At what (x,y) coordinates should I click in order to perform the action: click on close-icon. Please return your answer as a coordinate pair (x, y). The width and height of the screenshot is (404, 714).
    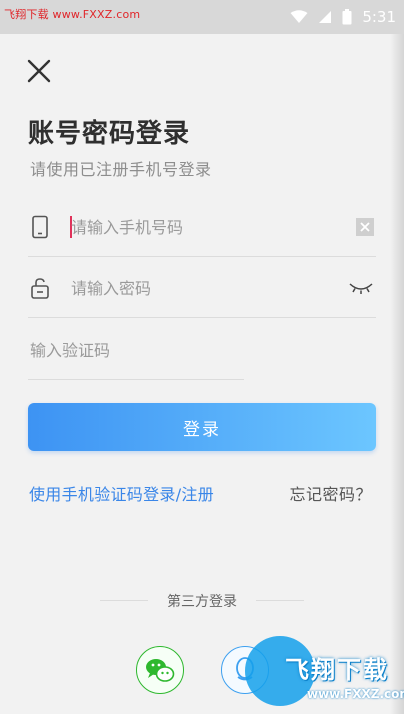
    Looking at the image, I should click on (39, 71).